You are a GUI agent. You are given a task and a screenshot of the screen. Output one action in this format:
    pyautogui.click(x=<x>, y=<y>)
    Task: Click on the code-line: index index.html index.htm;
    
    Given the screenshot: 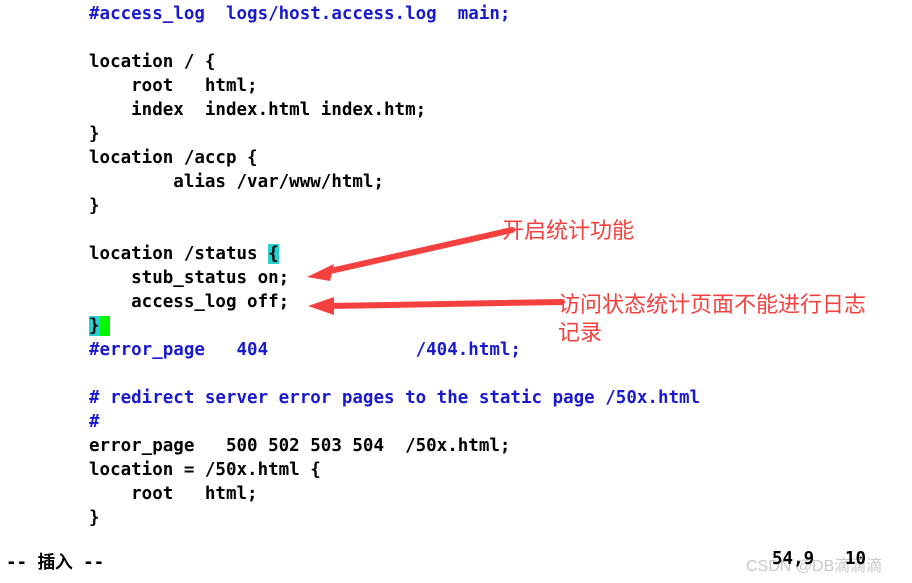 What is the action you would take?
    pyautogui.click(x=257, y=110)
    